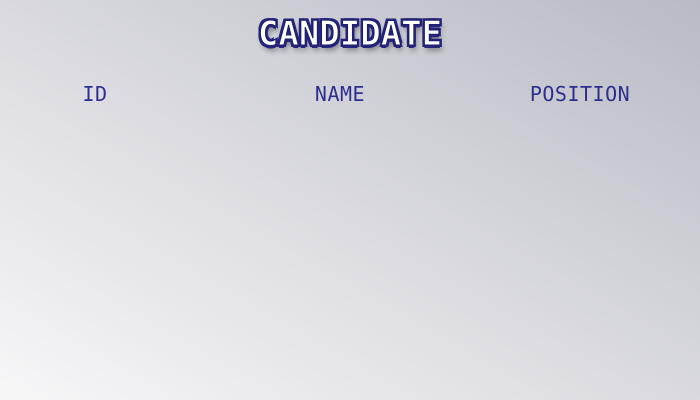  What do you see at coordinates (580, 94) in the screenshot?
I see `column-header-position: POSITION` at bounding box center [580, 94].